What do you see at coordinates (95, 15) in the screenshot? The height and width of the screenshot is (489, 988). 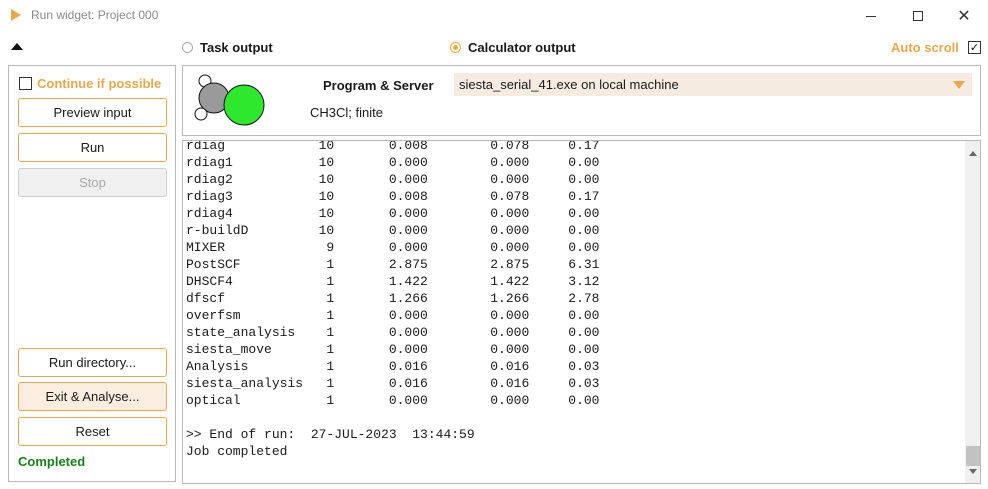 I see `window-title: Run widget: Project 000` at bounding box center [95, 15].